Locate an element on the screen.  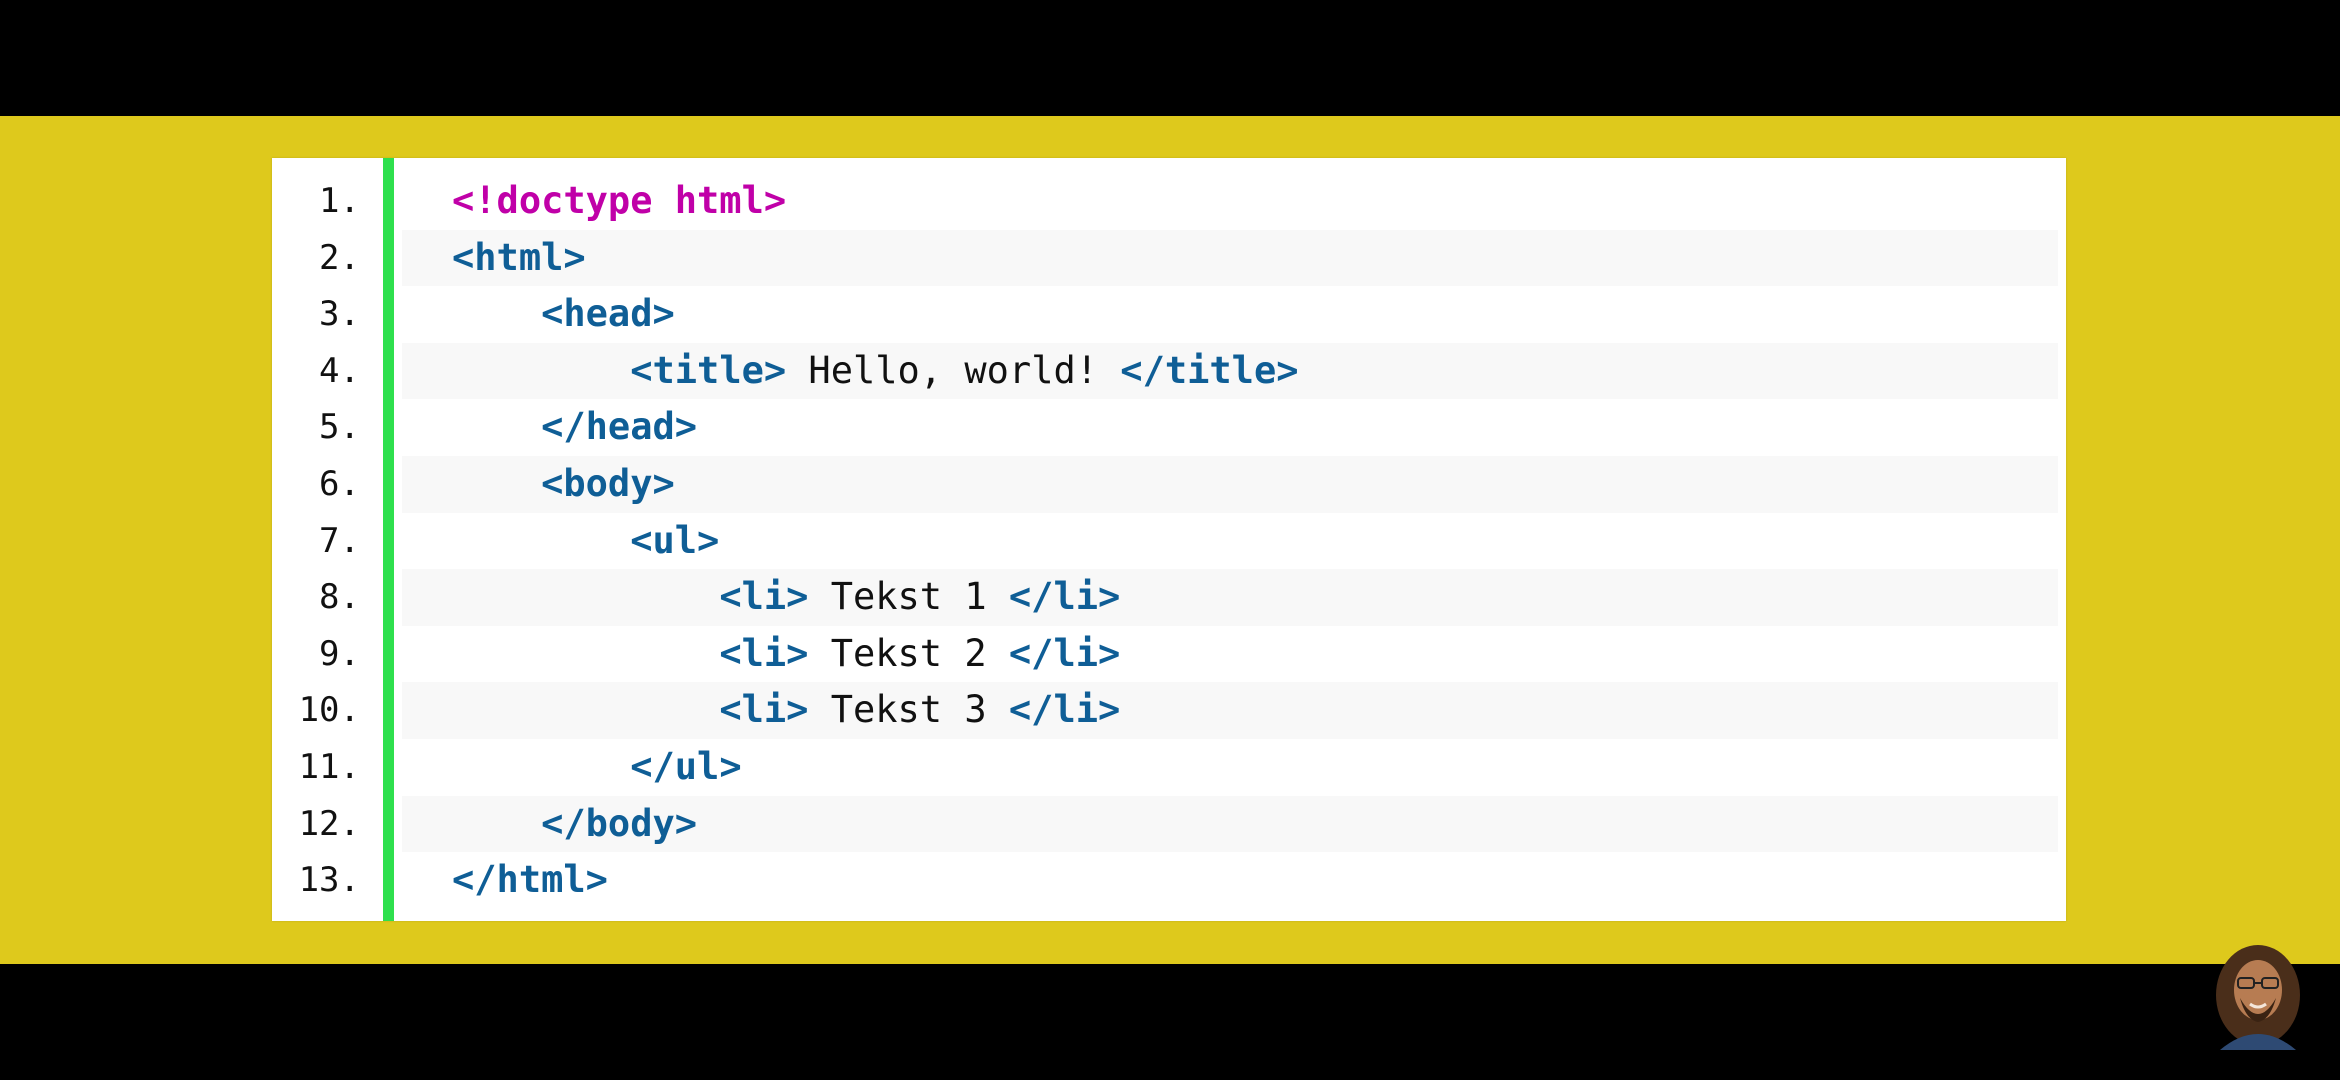
code-line: 10. <li> Tekst 3 </li> is located at coordinates (1169, 710).